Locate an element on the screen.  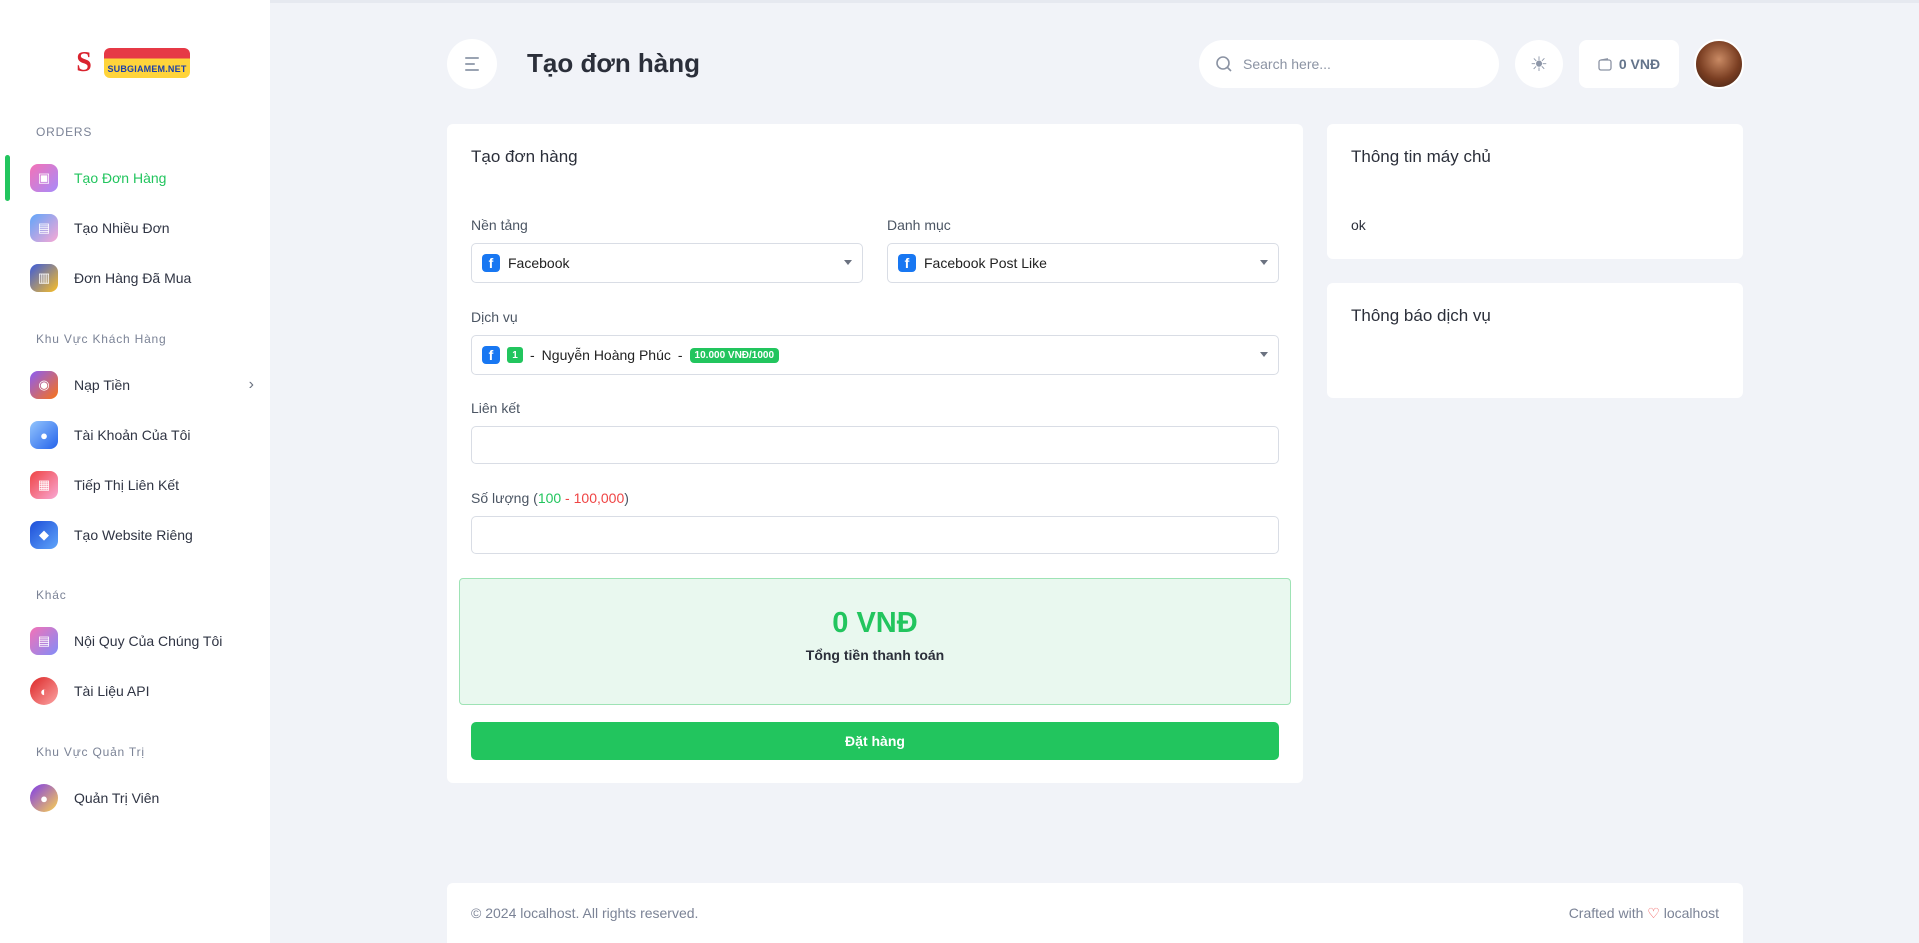
server-info-card is located at coordinates (1535, 191).